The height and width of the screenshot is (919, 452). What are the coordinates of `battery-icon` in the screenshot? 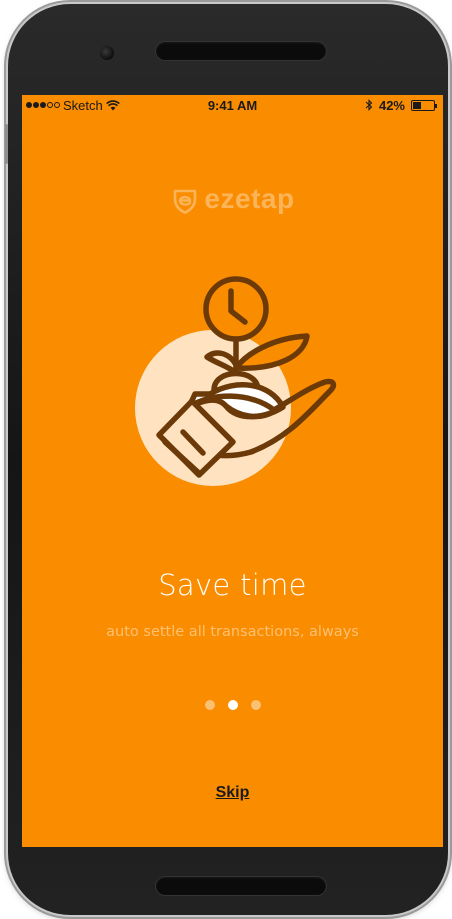 It's located at (424, 105).